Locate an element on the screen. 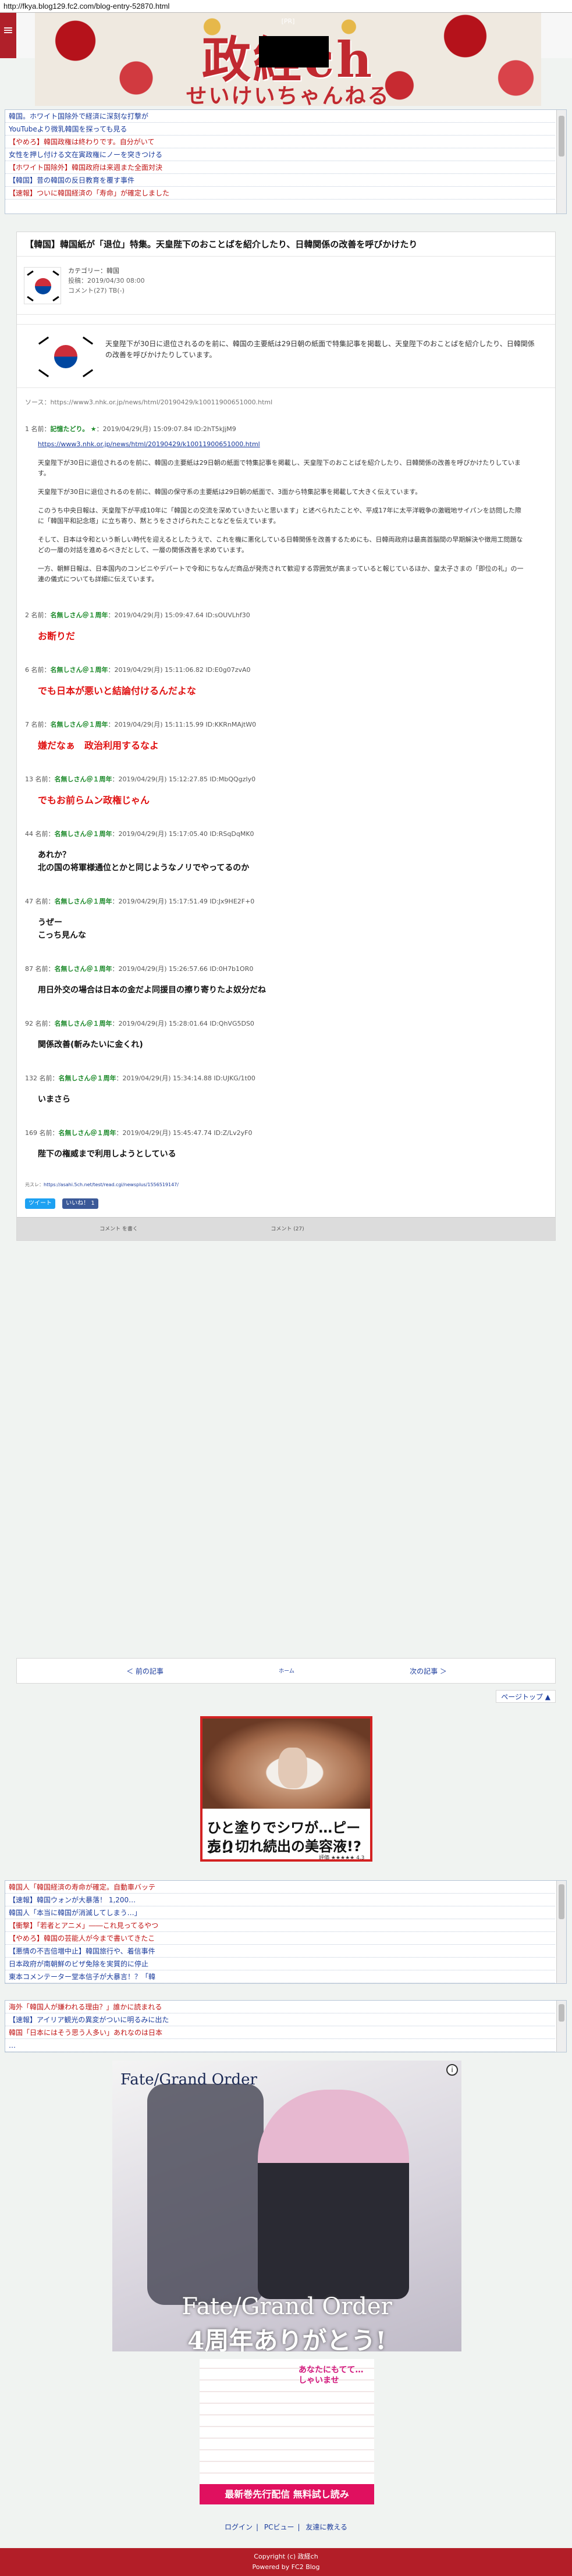 This screenshot has height=2576, width=572. comment-tools: コメント を書く コメント (27) is located at coordinates (286, 1228).